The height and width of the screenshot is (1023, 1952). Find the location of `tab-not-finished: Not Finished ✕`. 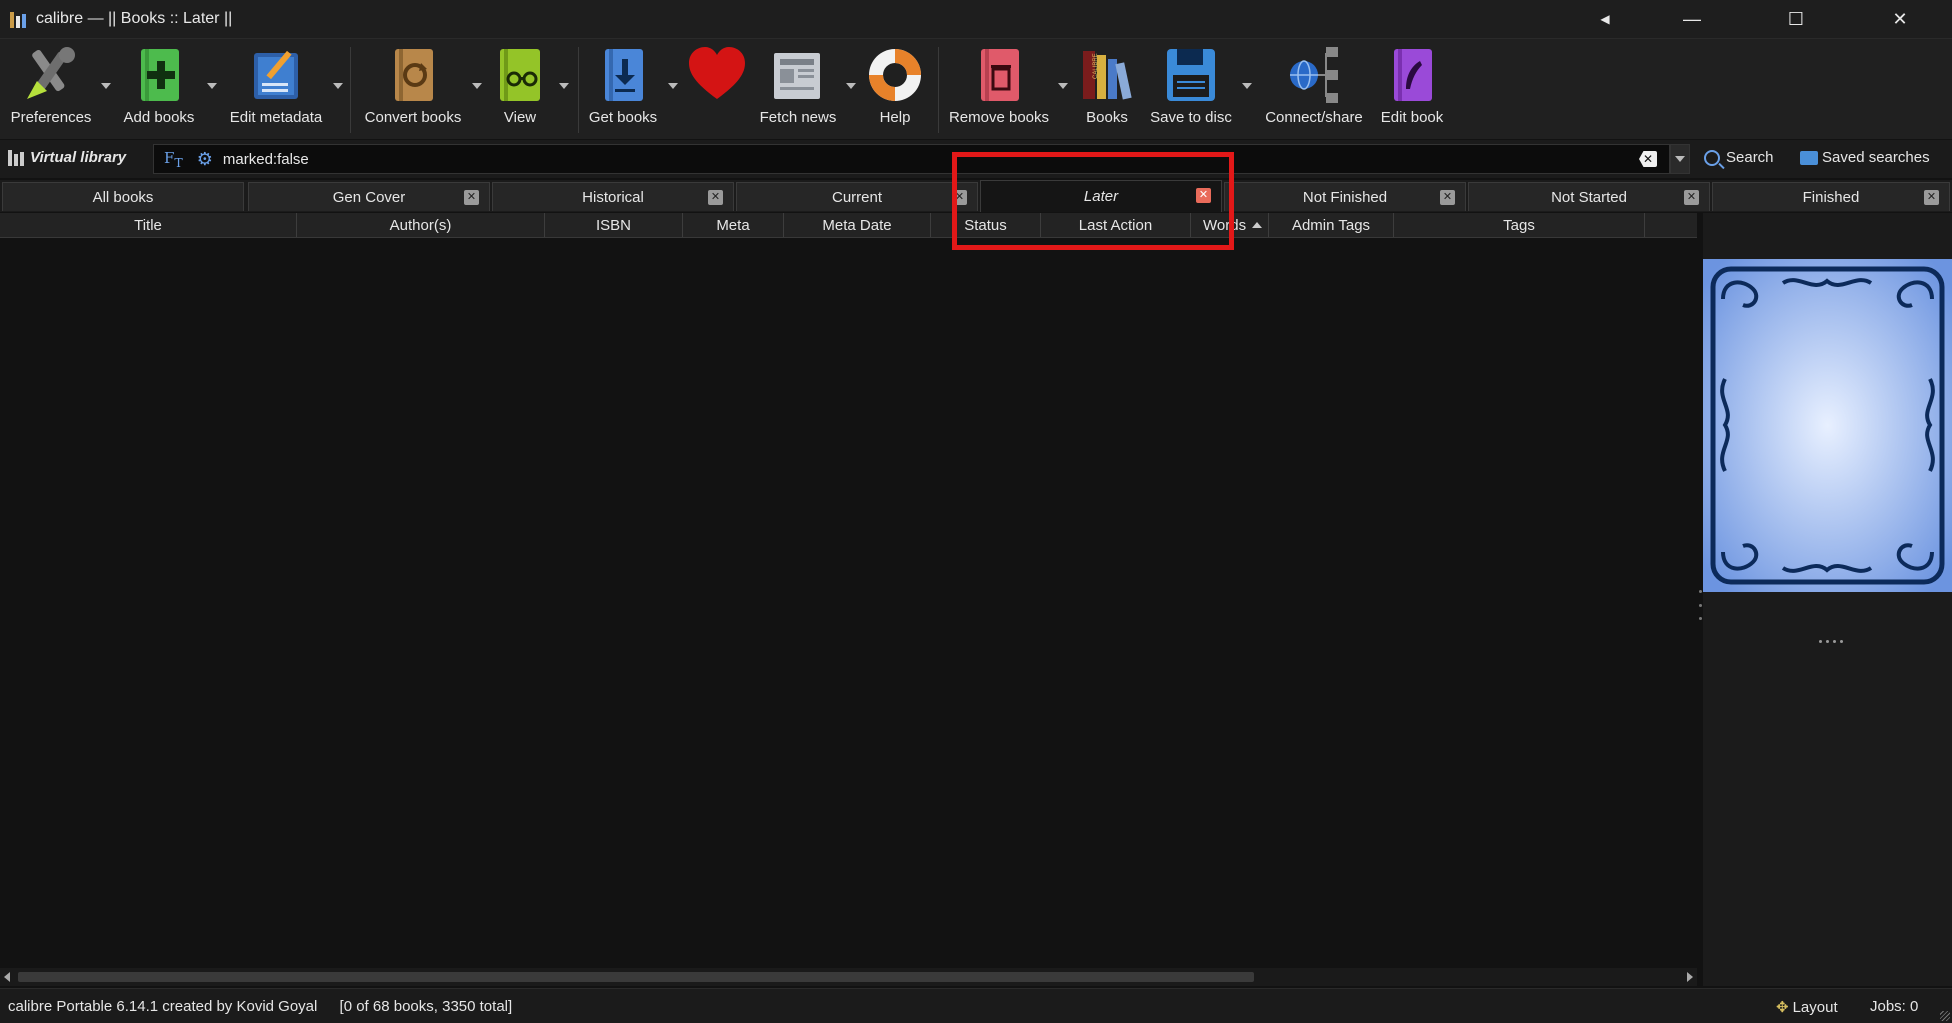

tab-not-finished: Not Finished ✕ is located at coordinates (1345, 196).